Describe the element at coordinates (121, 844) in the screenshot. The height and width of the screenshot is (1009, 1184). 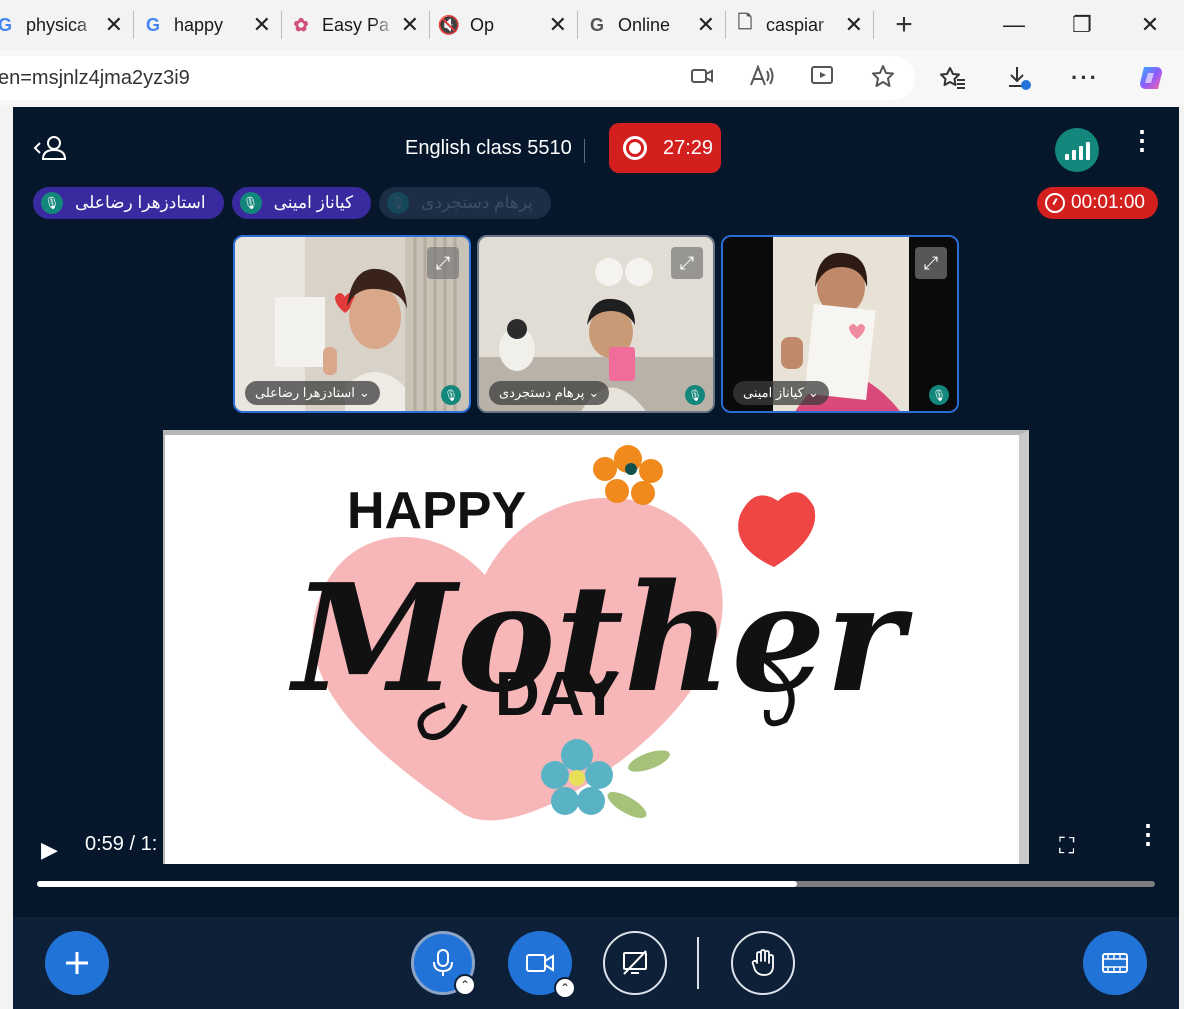
I see `video-time: 0:59 / 1:` at that location.